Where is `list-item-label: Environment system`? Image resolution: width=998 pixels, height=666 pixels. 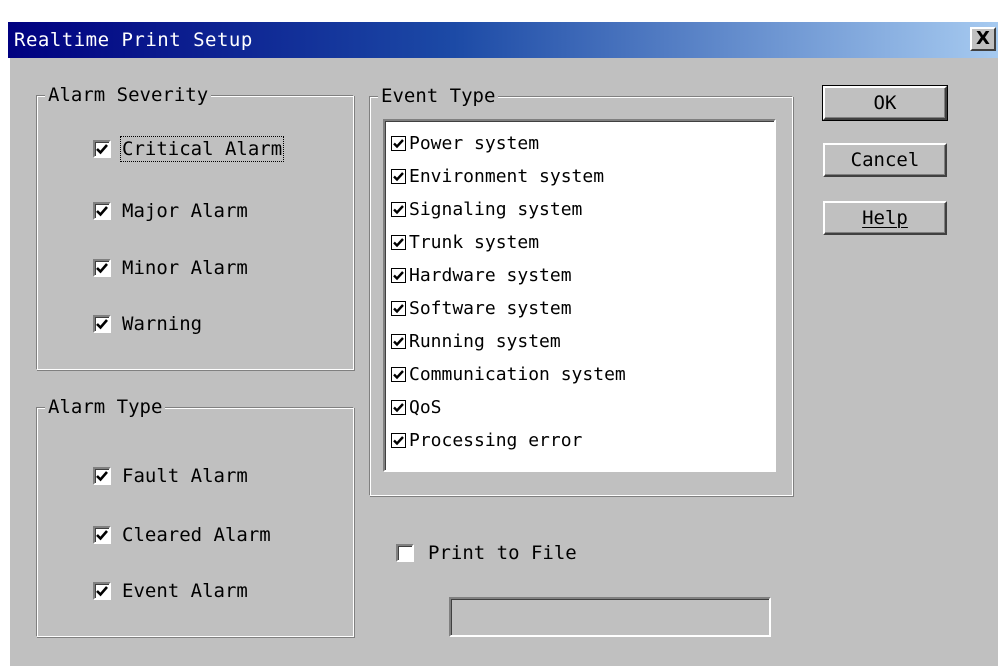
list-item-label: Environment system is located at coordinates (507, 176).